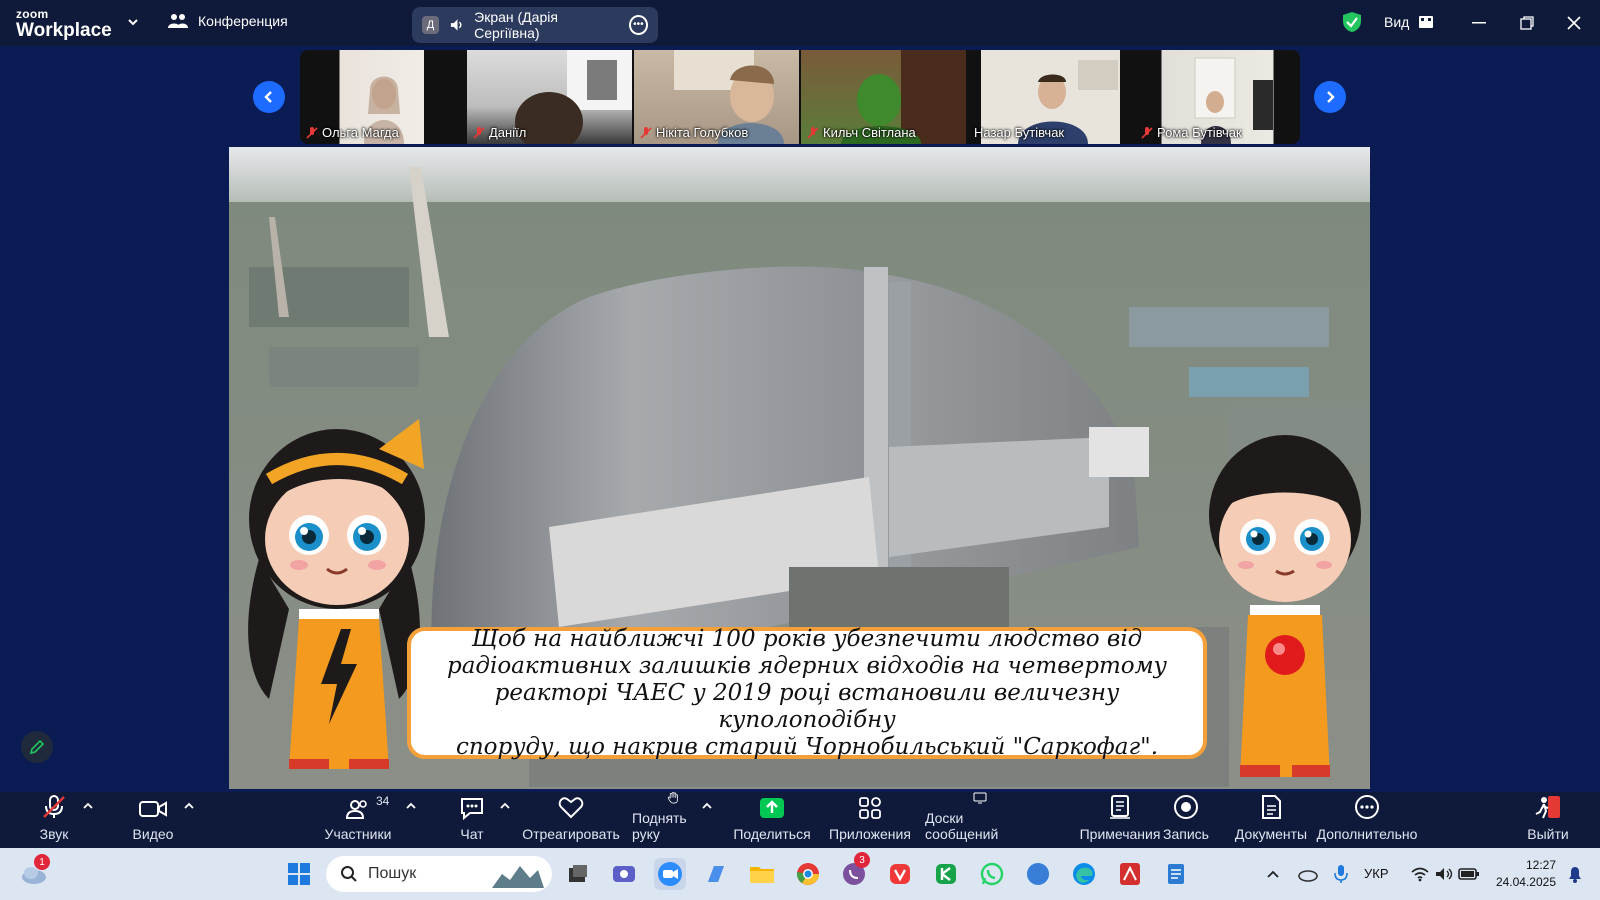 The height and width of the screenshot is (900, 1600). I want to click on chat-button: Чат, so click(472, 820).